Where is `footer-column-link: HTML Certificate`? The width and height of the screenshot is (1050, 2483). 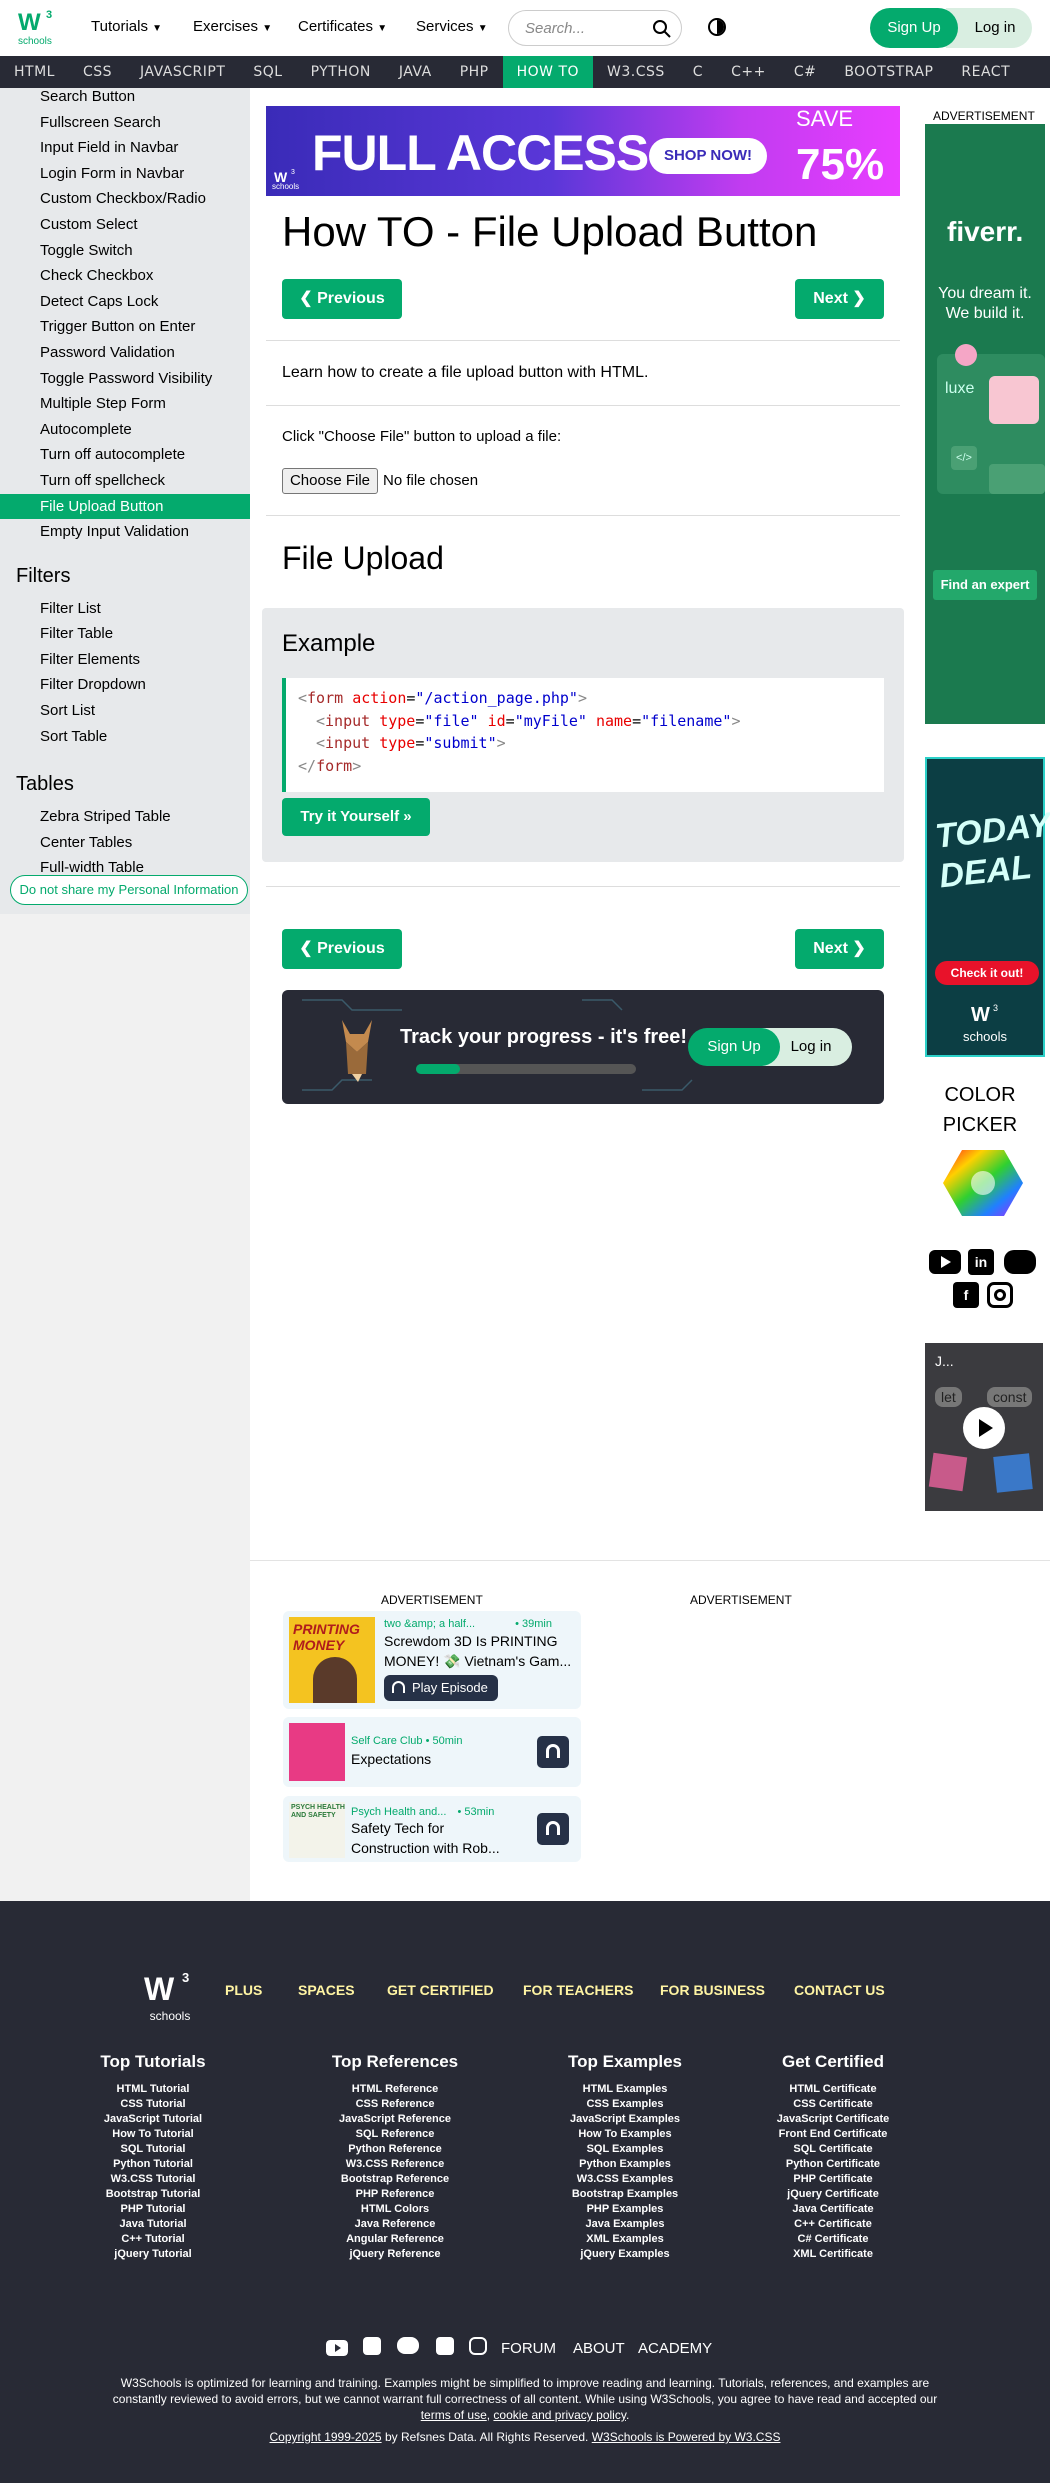
footer-column-link: HTML Certificate is located at coordinates (833, 2089).